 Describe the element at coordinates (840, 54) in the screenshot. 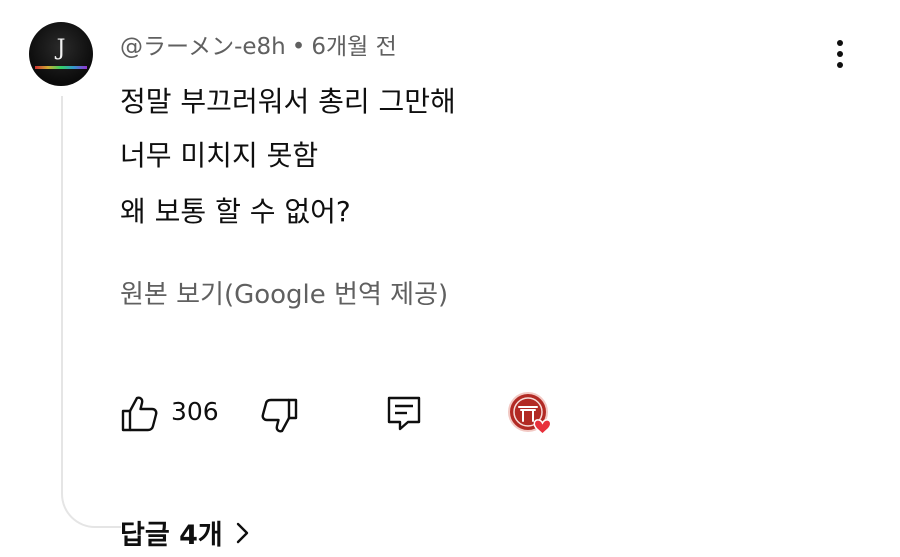

I see `more-options-button` at that location.